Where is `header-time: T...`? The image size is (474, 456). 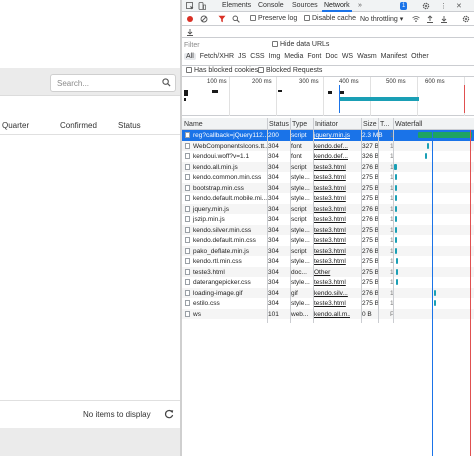
header-time: T... is located at coordinates (384, 124).